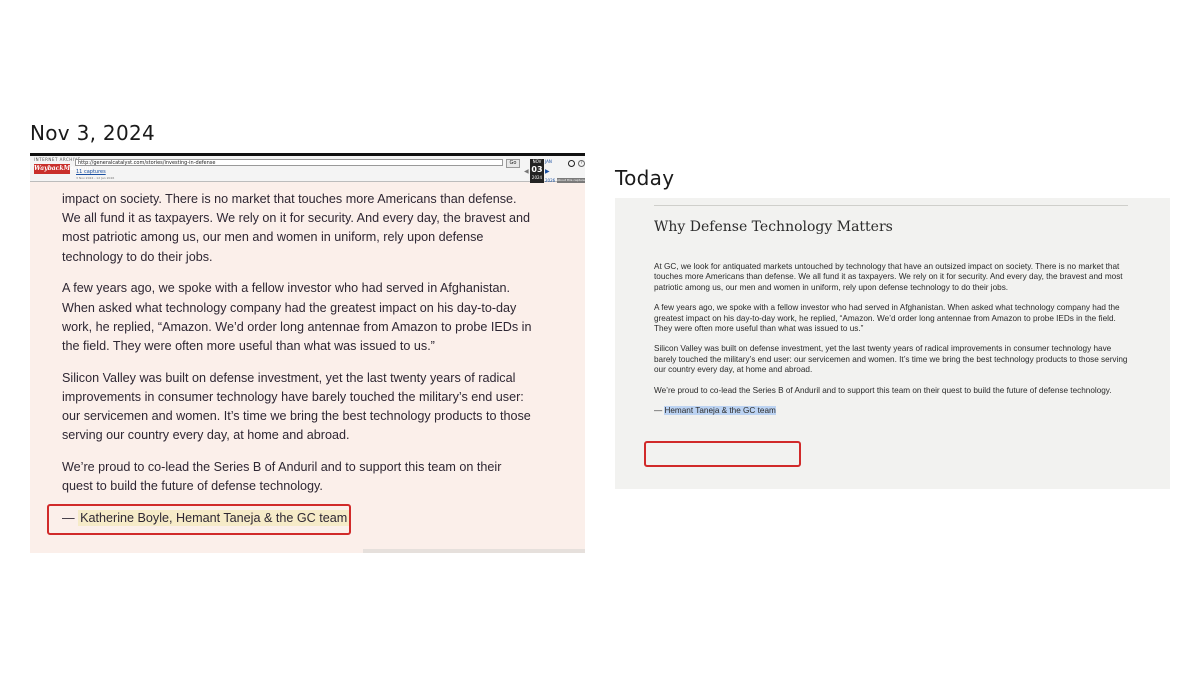  What do you see at coordinates (550, 180) in the screenshot?
I see `wayback-next-year: 2026` at bounding box center [550, 180].